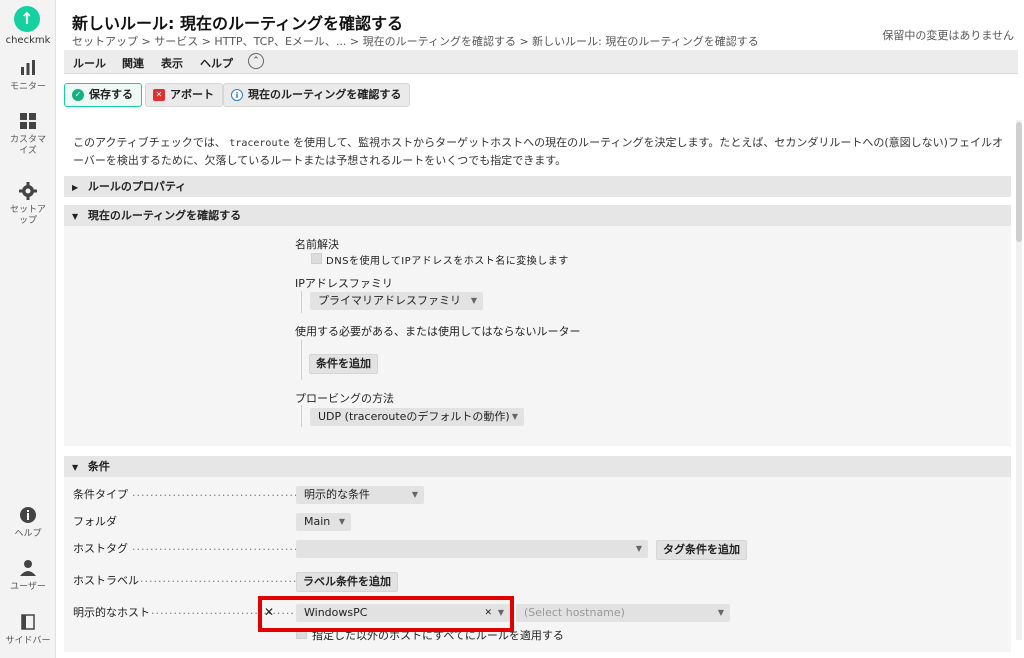 The width and height of the screenshot is (1024, 658). Describe the element at coordinates (95, 521) in the screenshot. I see `folder-label: フォルダ` at that location.